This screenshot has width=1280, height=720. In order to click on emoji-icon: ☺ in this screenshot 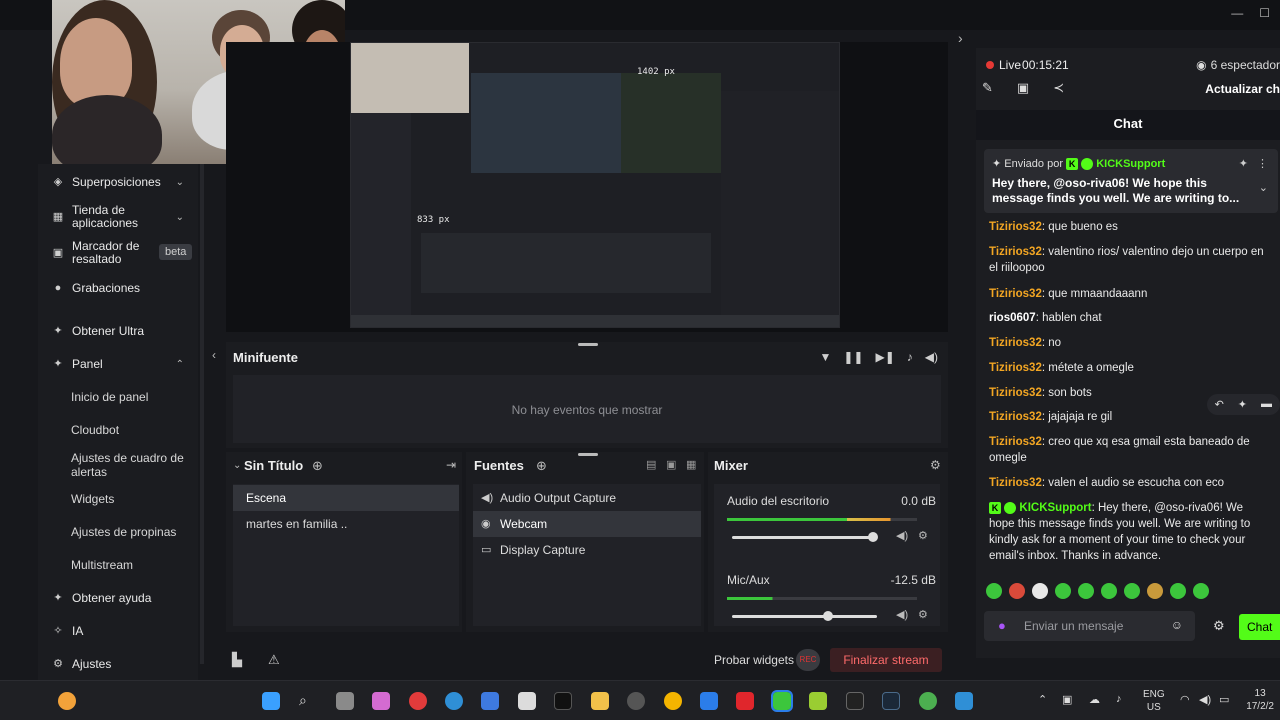, I will do `click(1177, 625)`.